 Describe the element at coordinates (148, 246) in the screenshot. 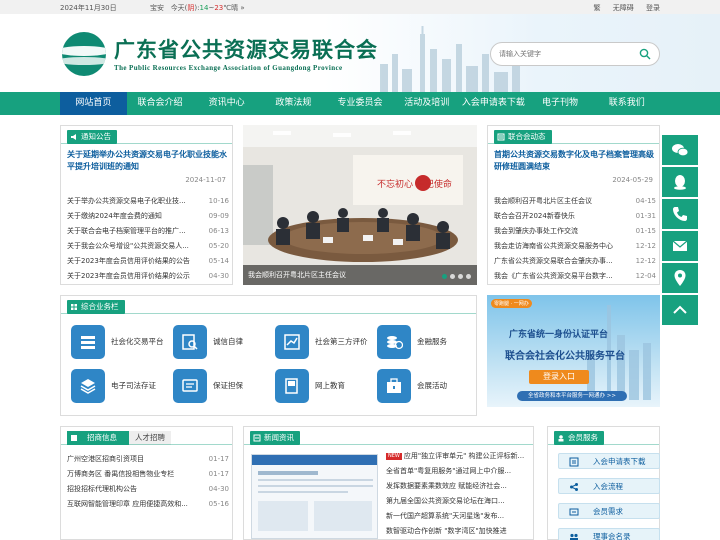

I see `list-item: 关于我会公众号增设"公共资源交易人... 05-20` at that location.